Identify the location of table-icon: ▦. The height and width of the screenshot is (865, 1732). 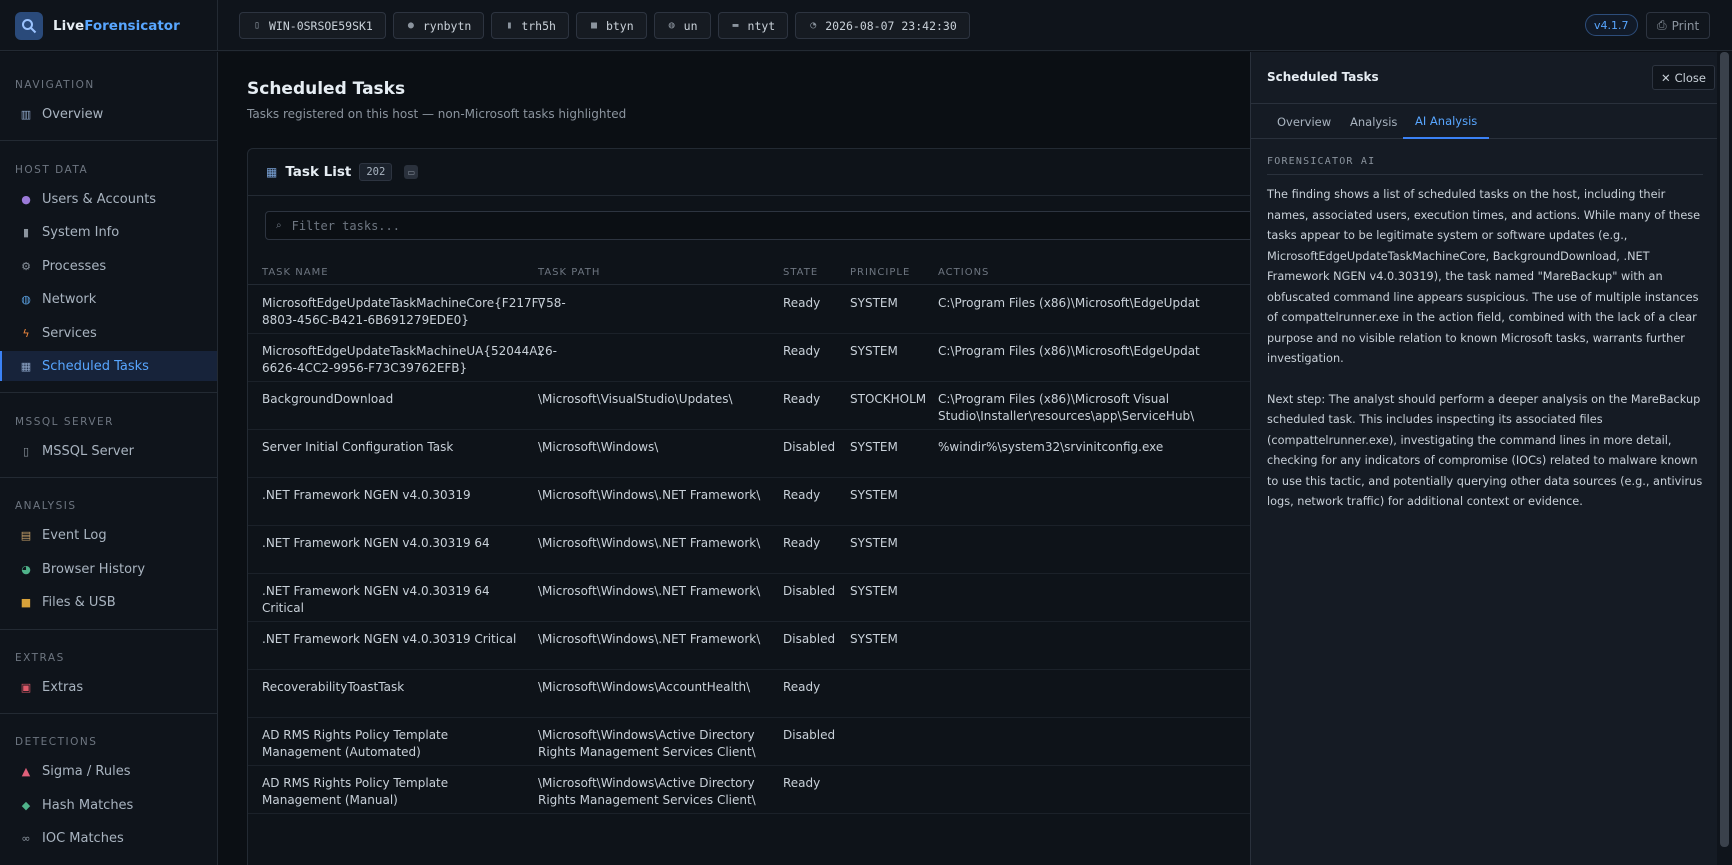
(272, 172).